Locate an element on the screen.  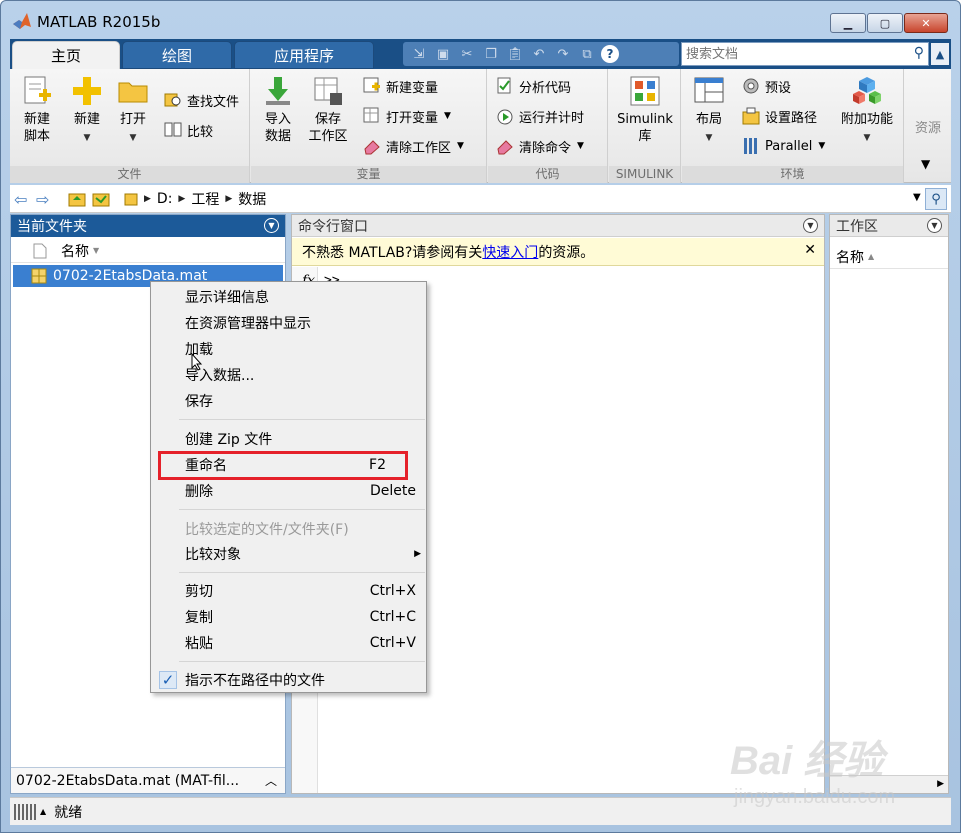
address-dropdown-icon: ▼ is located at coordinates (917, 197).